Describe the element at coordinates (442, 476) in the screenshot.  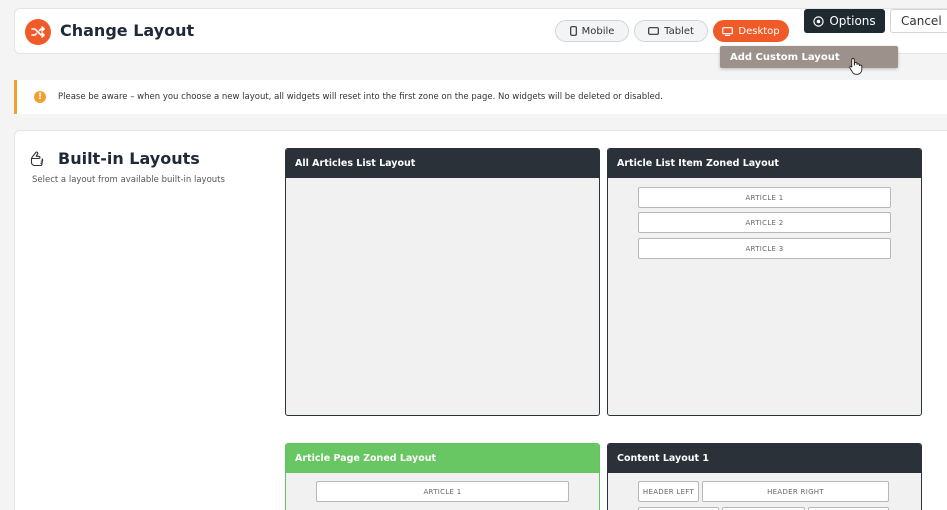
I see `layout-card-article-page-zoned: Article Page Zoned Layout ARTICLE 1` at that location.